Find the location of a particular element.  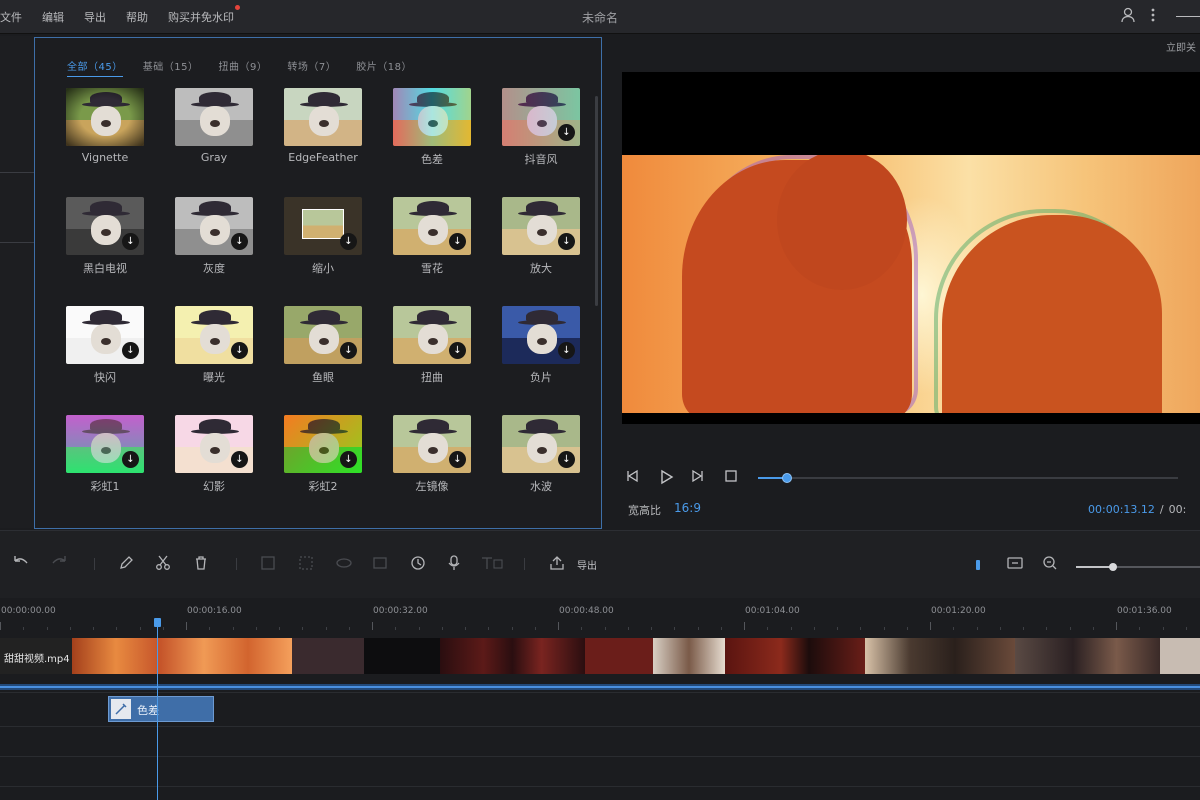

effect-item: ↓ 放大 is located at coordinates (541, 242).